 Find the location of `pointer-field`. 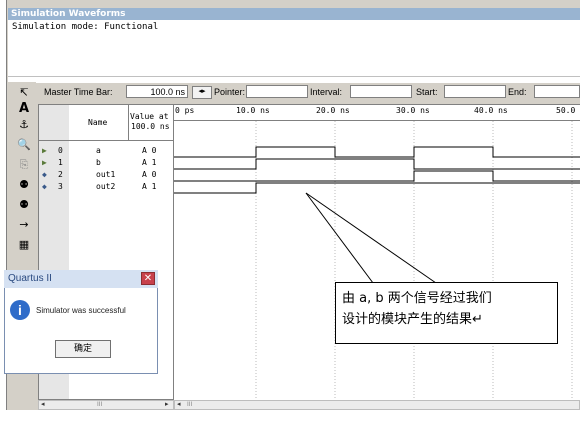

pointer-field is located at coordinates (277, 91).